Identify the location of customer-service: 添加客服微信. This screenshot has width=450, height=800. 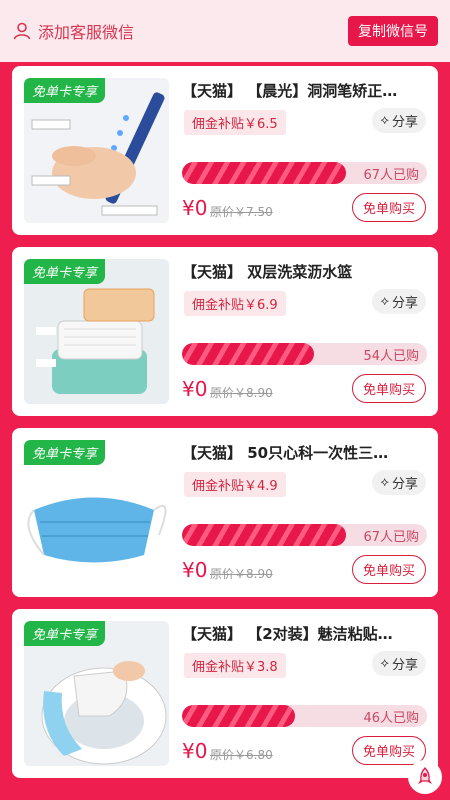
(73, 31).